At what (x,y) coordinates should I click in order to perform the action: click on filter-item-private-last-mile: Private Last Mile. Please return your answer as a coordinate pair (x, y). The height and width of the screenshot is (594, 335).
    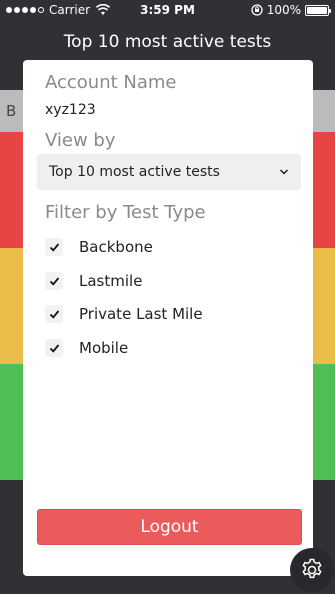
    Looking at the image, I should click on (124, 314).